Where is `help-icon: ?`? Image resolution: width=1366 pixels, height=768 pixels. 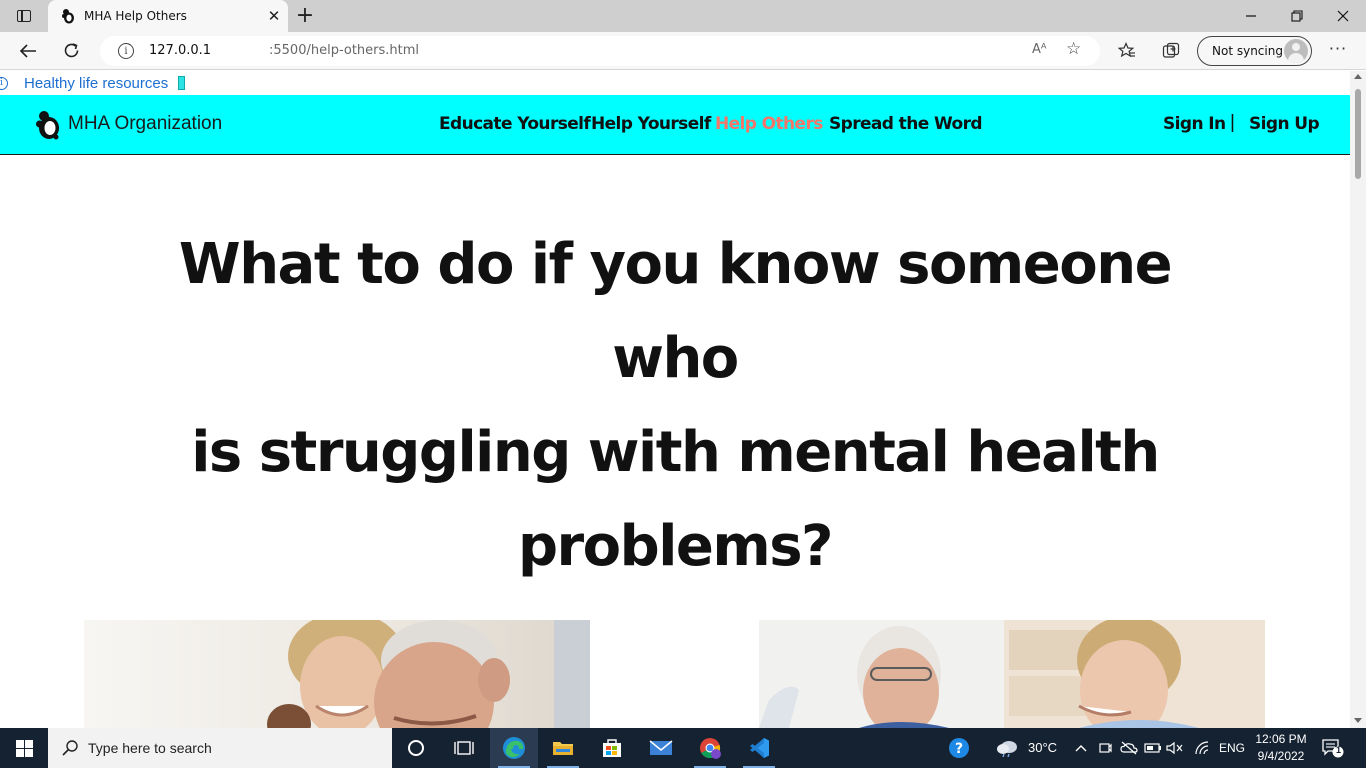 help-icon: ? is located at coordinates (959, 748).